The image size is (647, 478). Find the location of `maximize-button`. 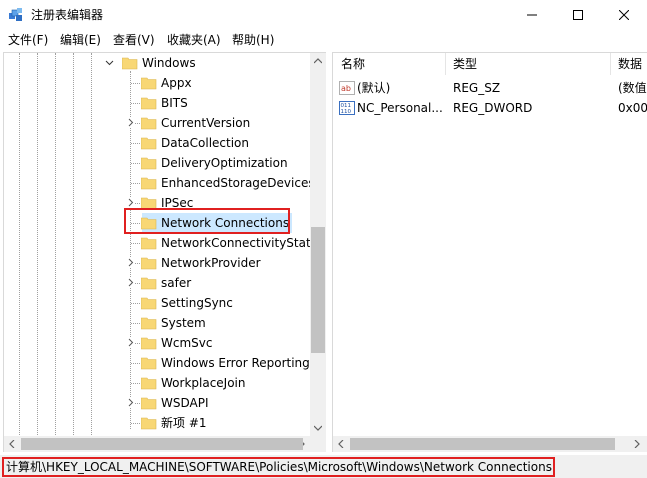

maximize-button is located at coordinates (578, 15).